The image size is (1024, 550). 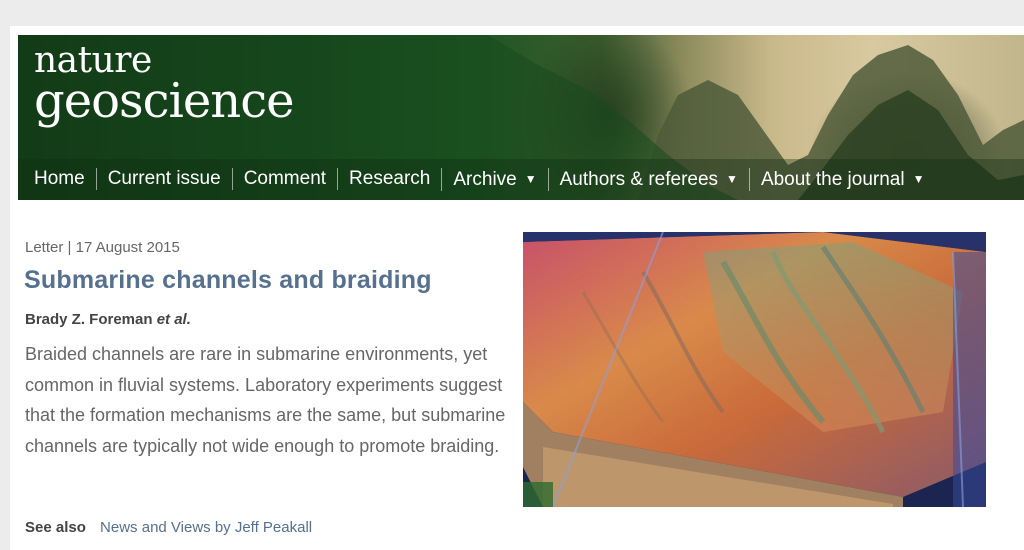 I want to click on nav-current-issue: Current issue, so click(x=163, y=179).